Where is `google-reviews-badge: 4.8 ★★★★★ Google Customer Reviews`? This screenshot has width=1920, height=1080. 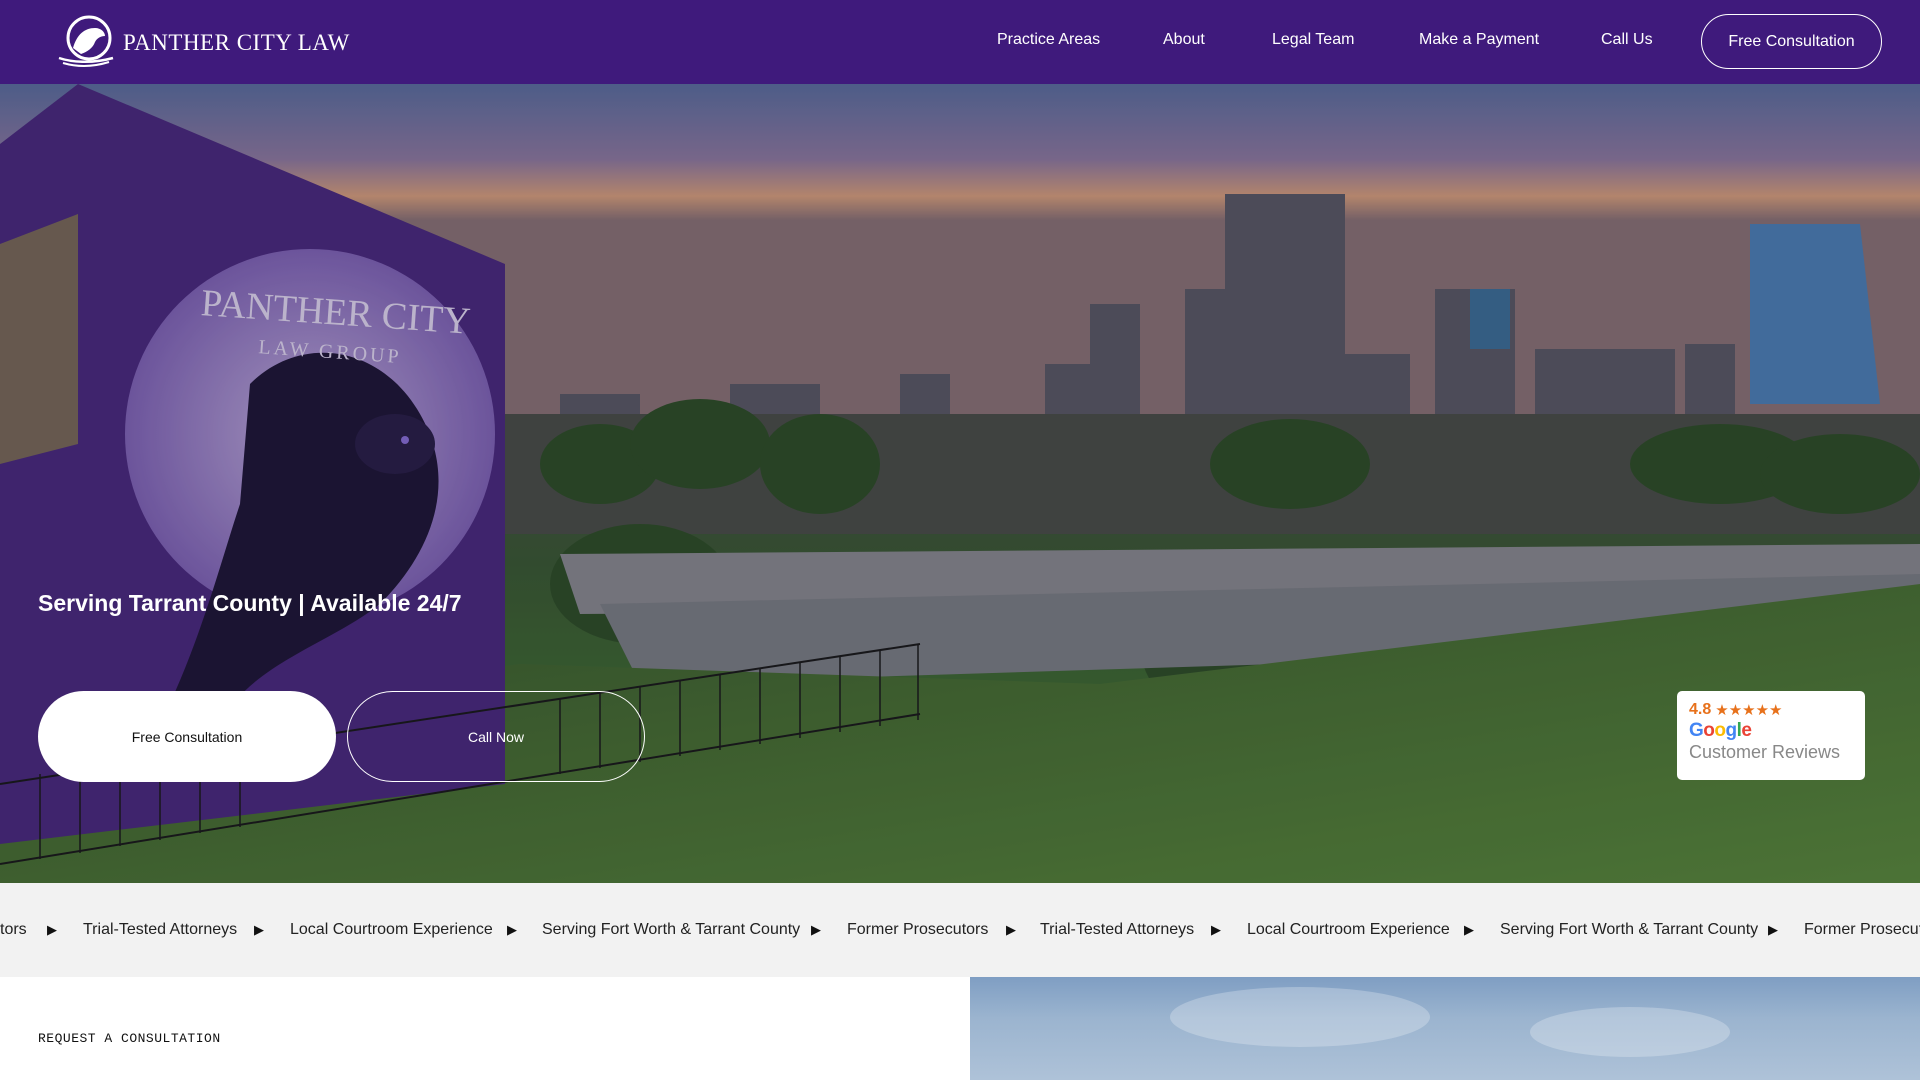 google-reviews-badge: 4.8 ★★★★★ Google Customer Reviews is located at coordinates (1771, 735).